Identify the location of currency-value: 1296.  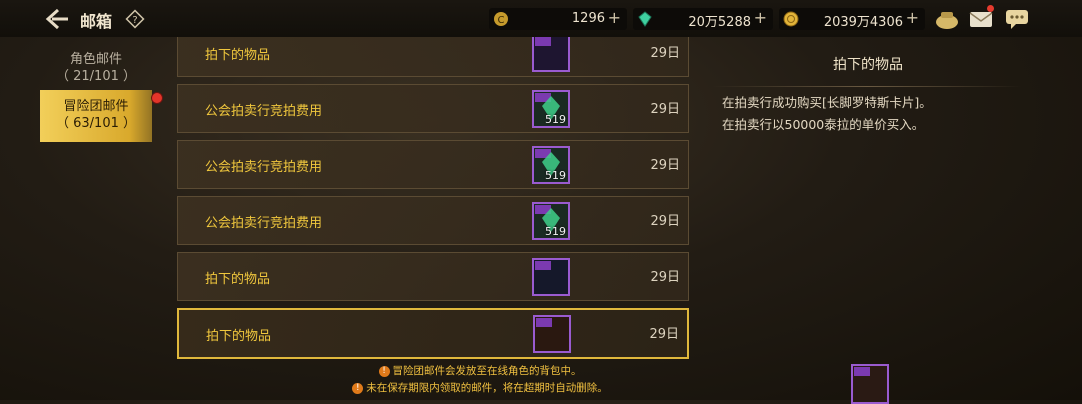
(588, 18).